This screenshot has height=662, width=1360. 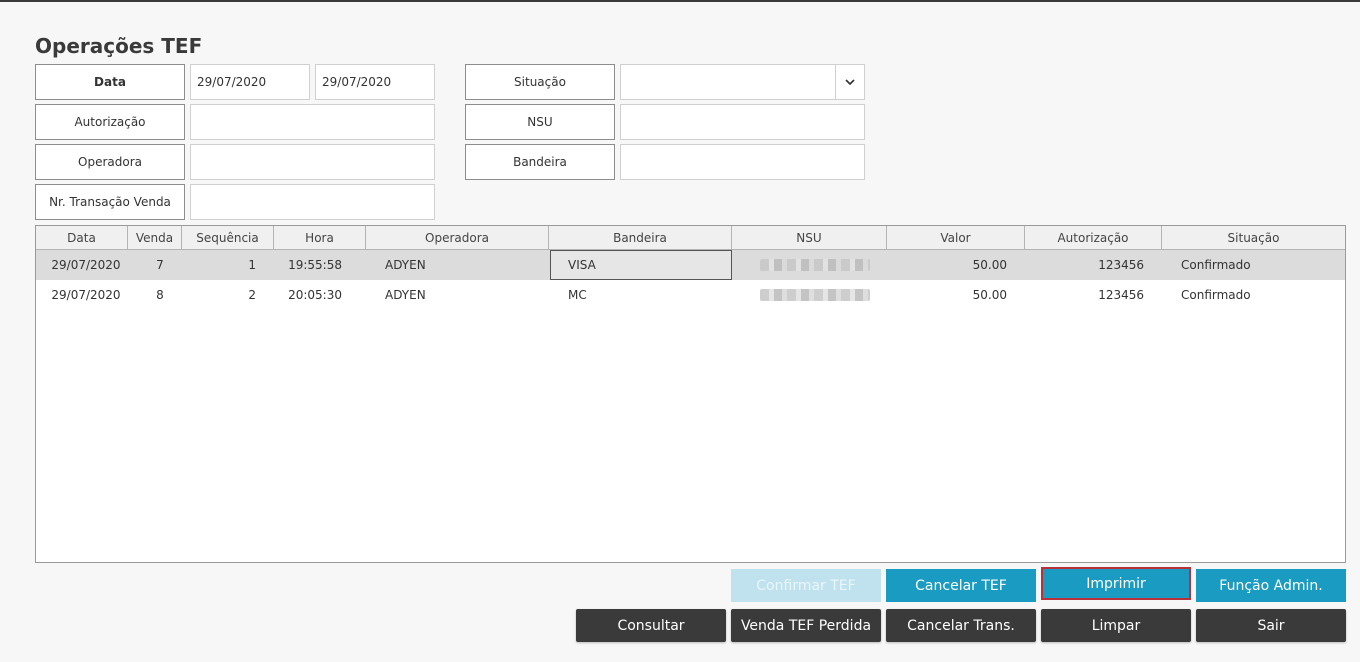 What do you see at coordinates (315, 295) in the screenshot?
I see `cell-hora: 20:05:30` at bounding box center [315, 295].